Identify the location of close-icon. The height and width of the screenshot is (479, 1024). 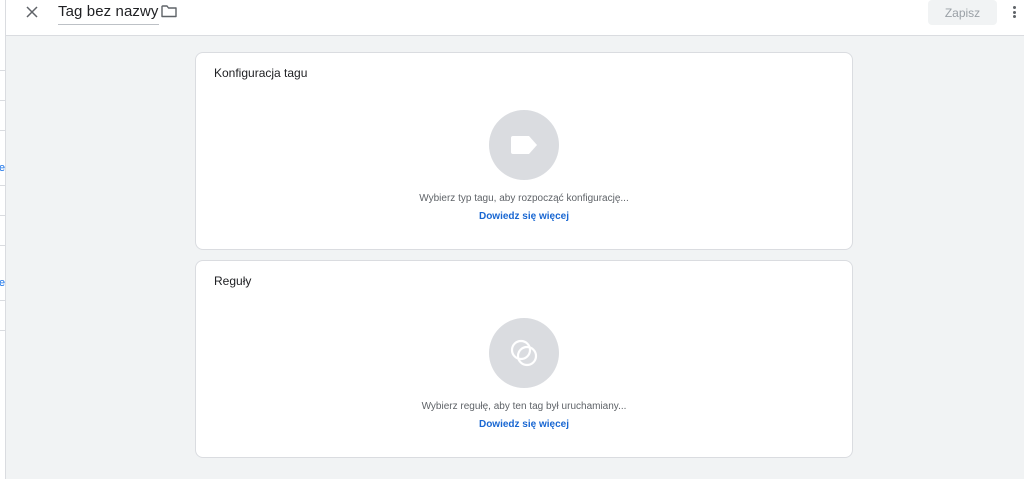
(32, 12).